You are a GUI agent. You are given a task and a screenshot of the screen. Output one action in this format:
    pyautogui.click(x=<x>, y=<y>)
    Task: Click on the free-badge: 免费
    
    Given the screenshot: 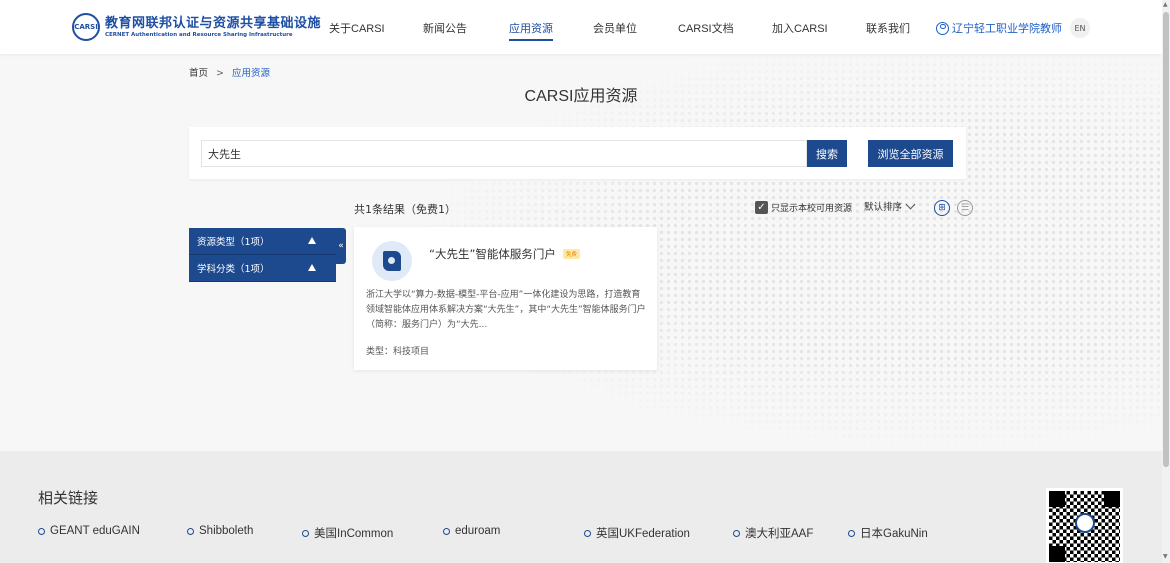 What is the action you would take?
    pyautogui.click(x=571, y=254)
    